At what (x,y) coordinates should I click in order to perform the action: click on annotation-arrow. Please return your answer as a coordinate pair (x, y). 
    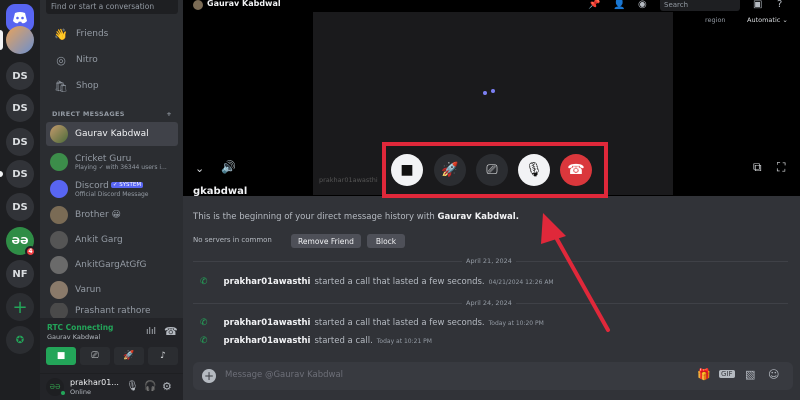
    Looking at the image, I should click on (575, 272).